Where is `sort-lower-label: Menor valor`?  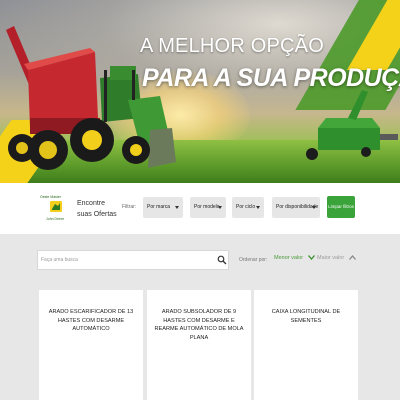
sort-lower-label: Menor valor is located at coordinates (289, 258).